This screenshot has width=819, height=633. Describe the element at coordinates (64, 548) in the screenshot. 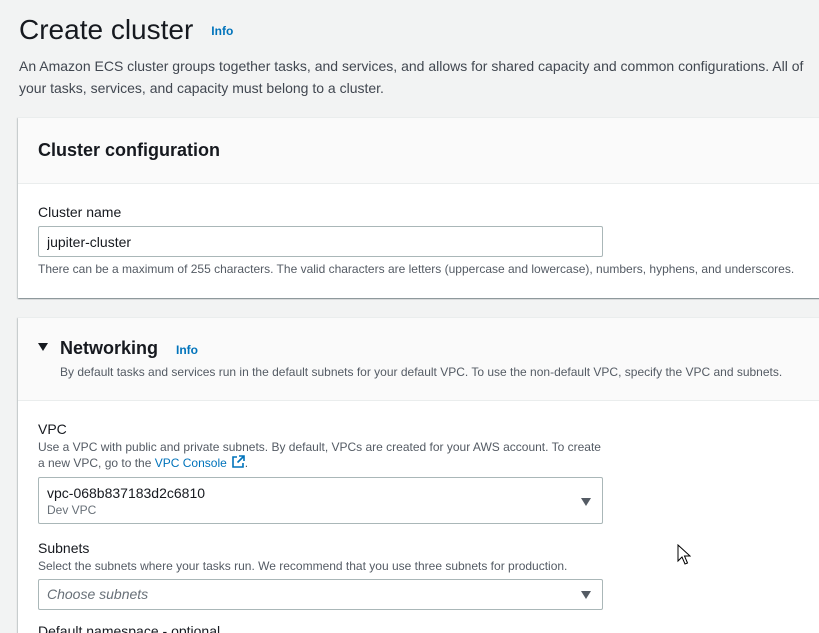

I see `subnets-label: Subnets` at that location.